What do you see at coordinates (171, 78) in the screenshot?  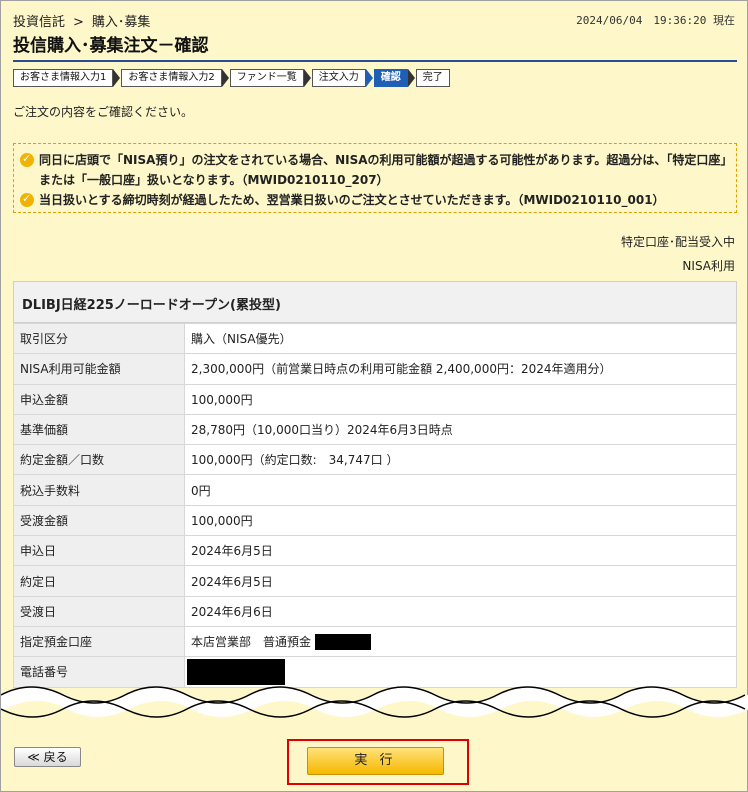 I see `step-customer-info-2: お客さま情報入力2` at bounding box center [171, 78].